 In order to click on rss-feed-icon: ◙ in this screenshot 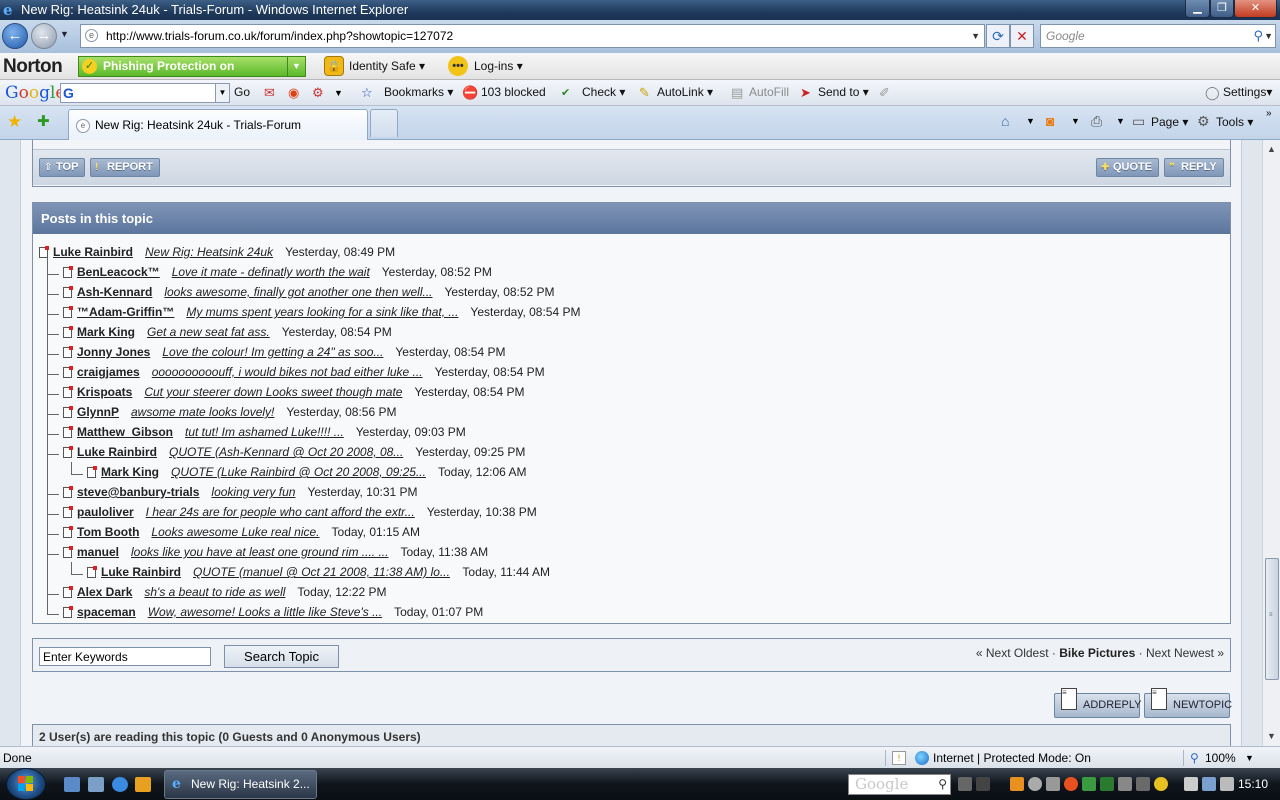, I will do `click(1050, 121)`.